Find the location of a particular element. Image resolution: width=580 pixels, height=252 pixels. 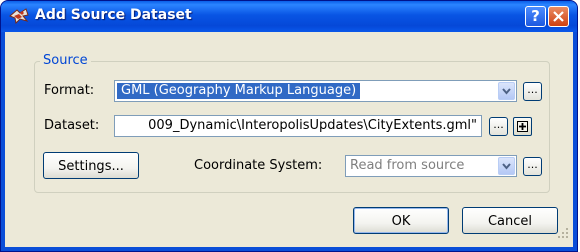

cancel-button: Cancel is located at coordinates (510, 220).